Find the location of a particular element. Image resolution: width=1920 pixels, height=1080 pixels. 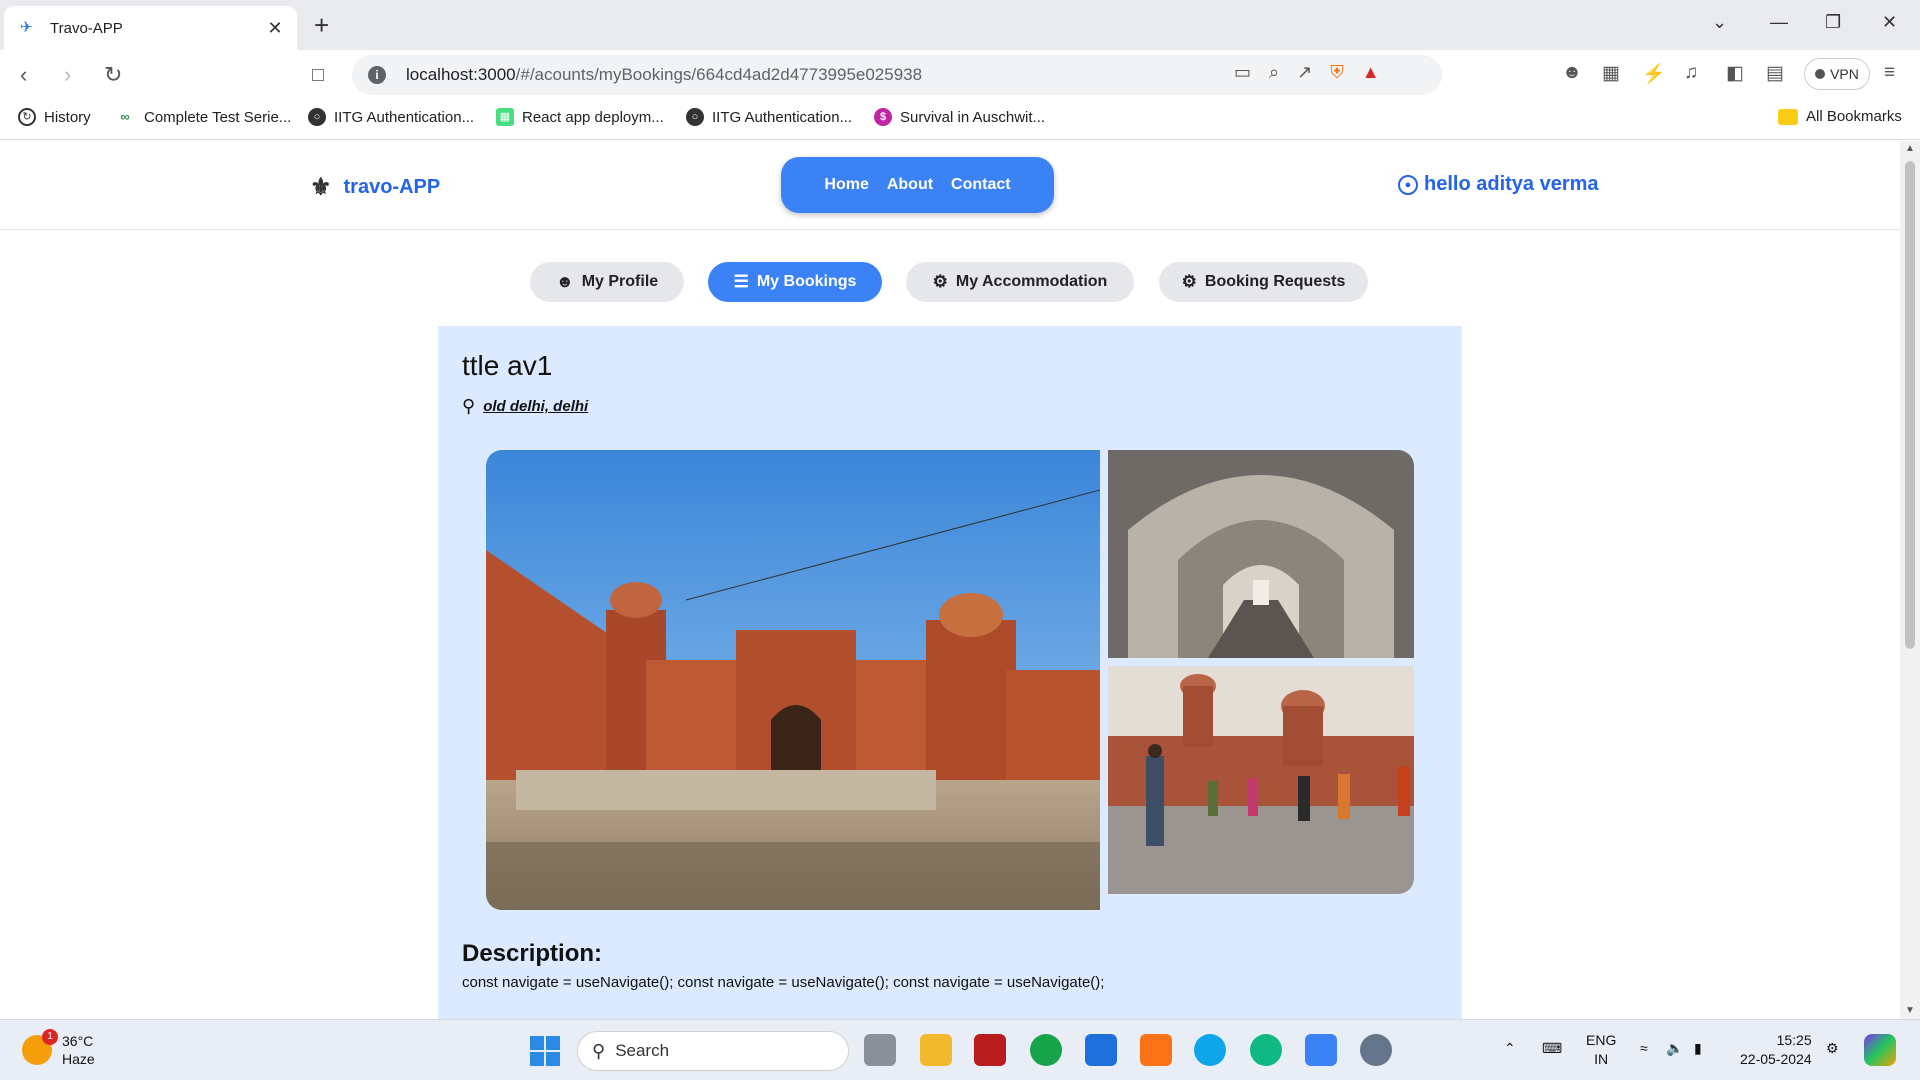

all-bookmarks: All Bookmarks is located at coordinates (1840, 116).